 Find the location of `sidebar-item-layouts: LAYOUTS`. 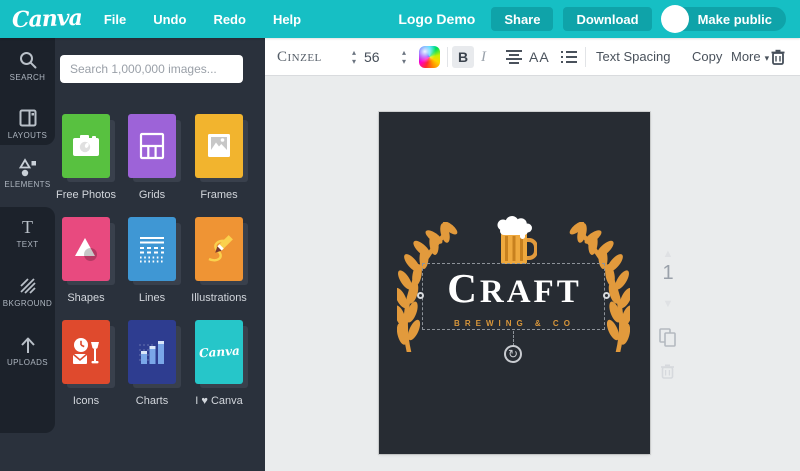

sidebar-item-layouts: LAYOUTS is located at coordinates (27, 124).